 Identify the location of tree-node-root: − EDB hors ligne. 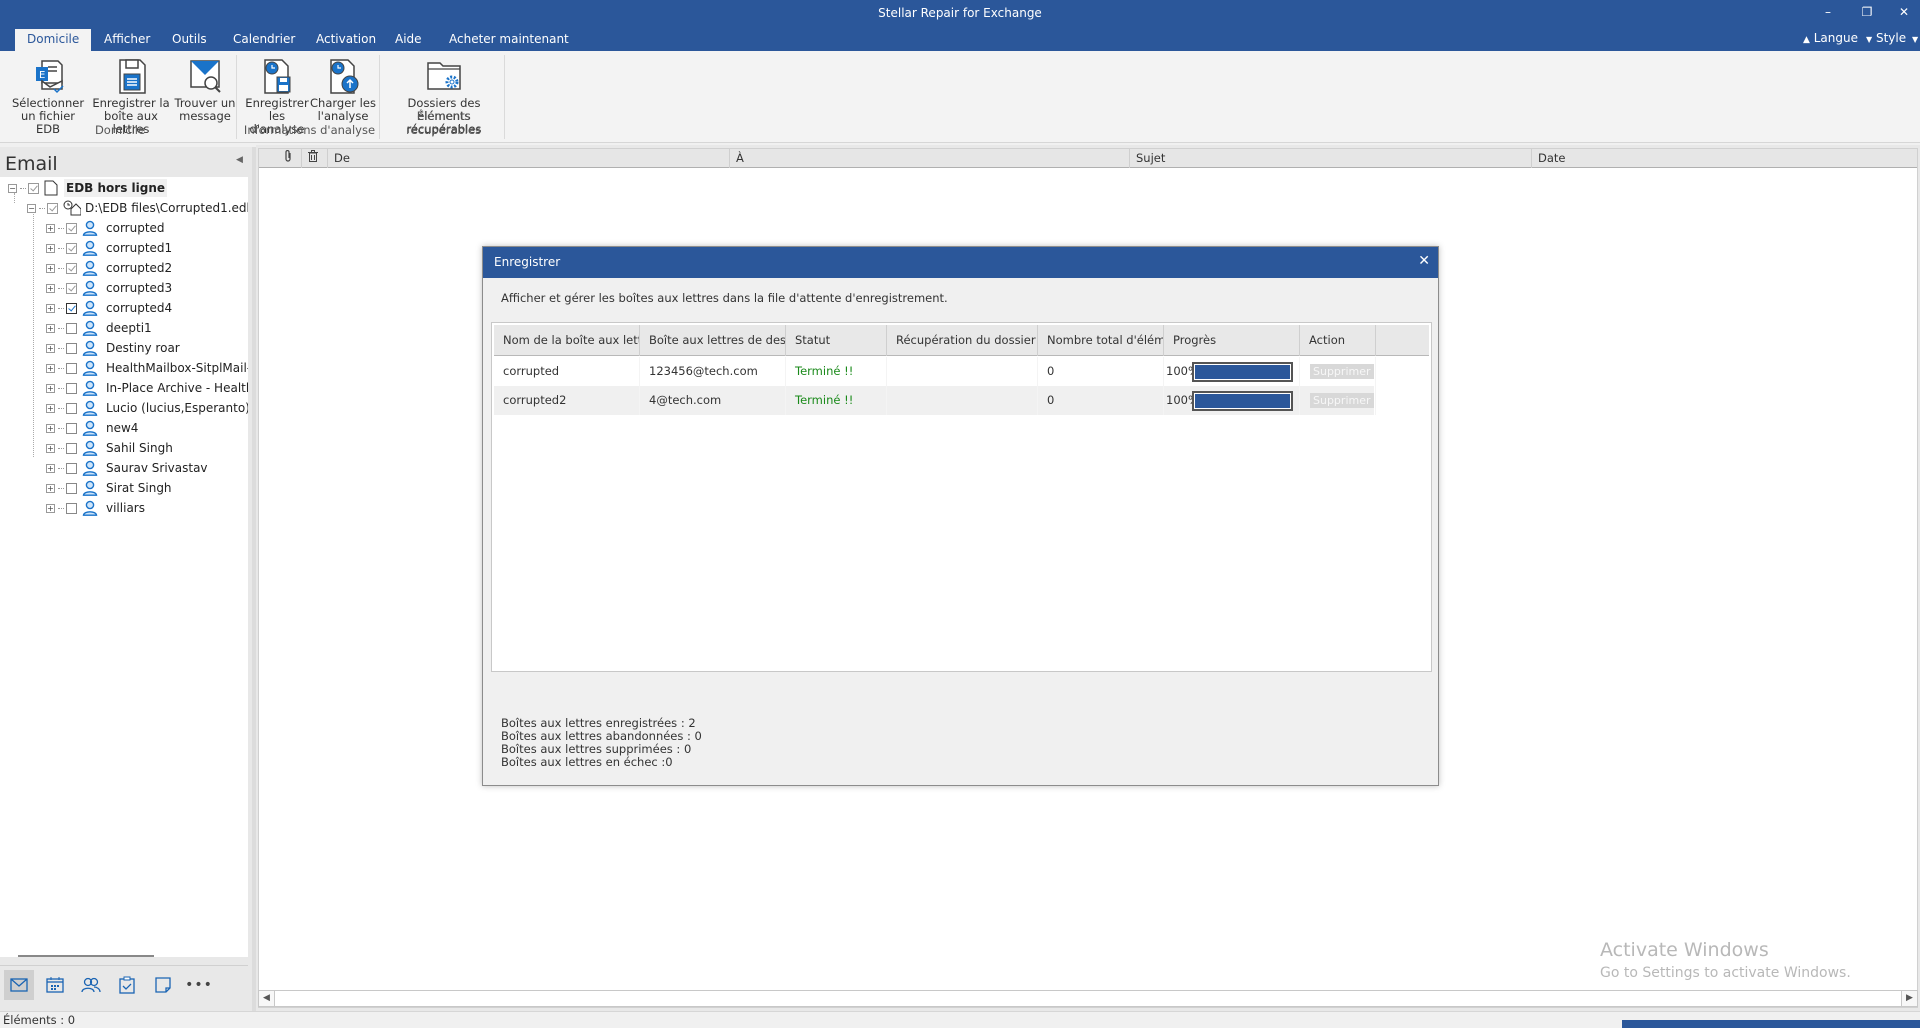
(88, 188).